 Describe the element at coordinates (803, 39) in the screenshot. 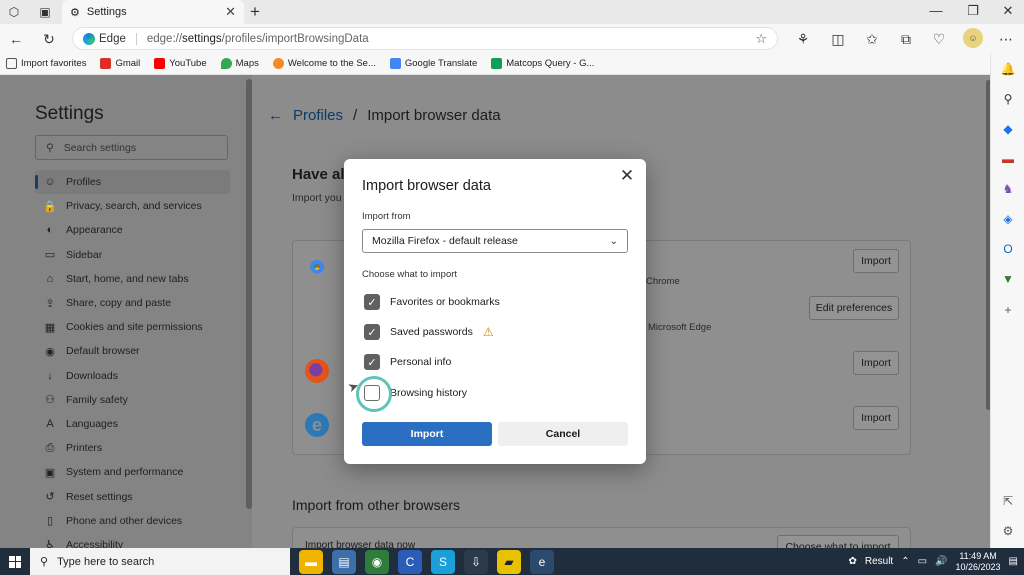

I see `extensions-icon: ⚘` at that location.